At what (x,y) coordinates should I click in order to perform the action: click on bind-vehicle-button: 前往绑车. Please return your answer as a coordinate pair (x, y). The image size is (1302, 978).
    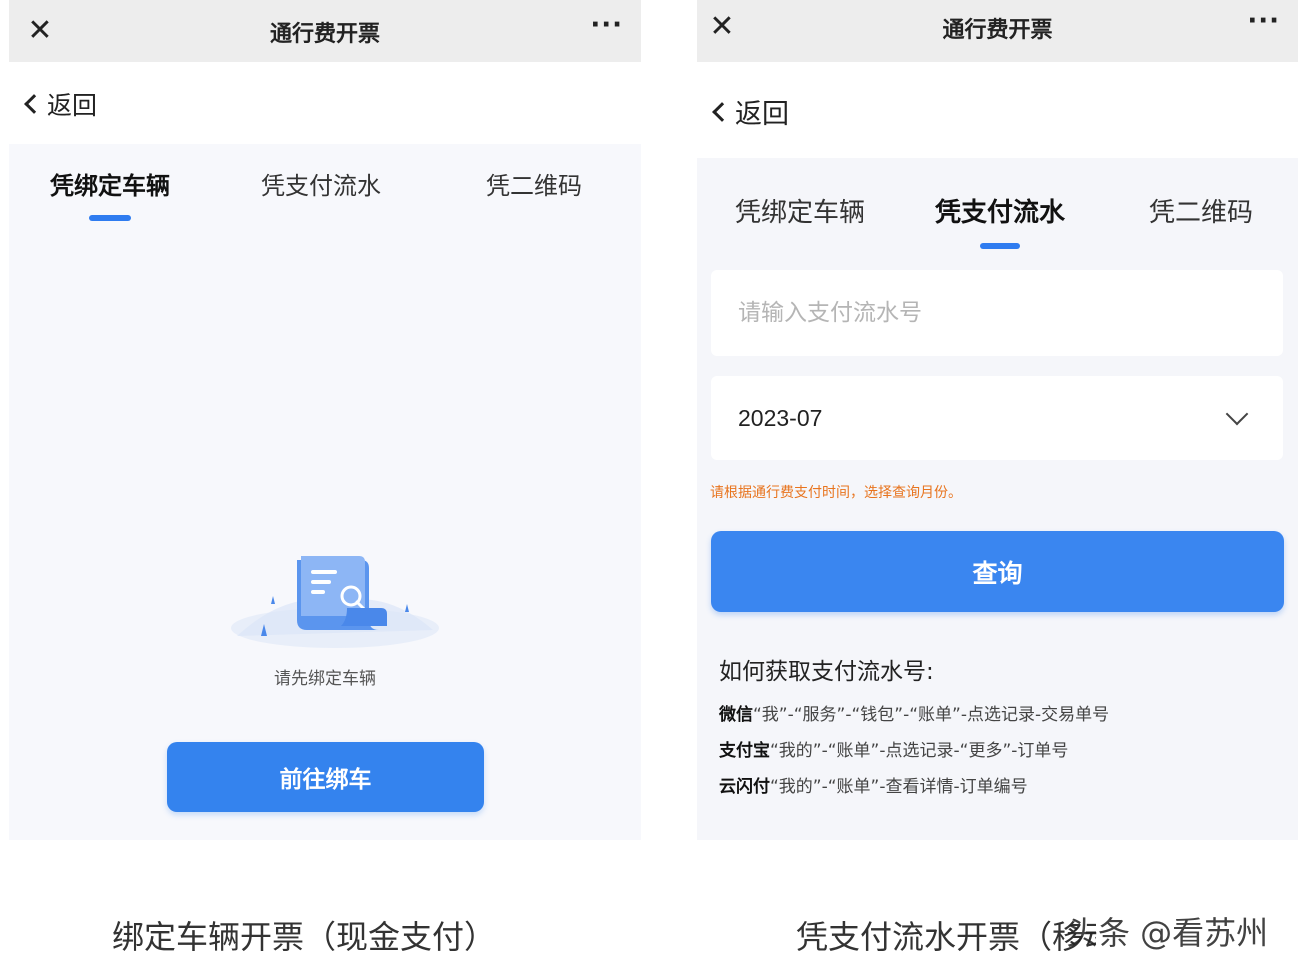
    Looking at the image, I should click on (325, 777).